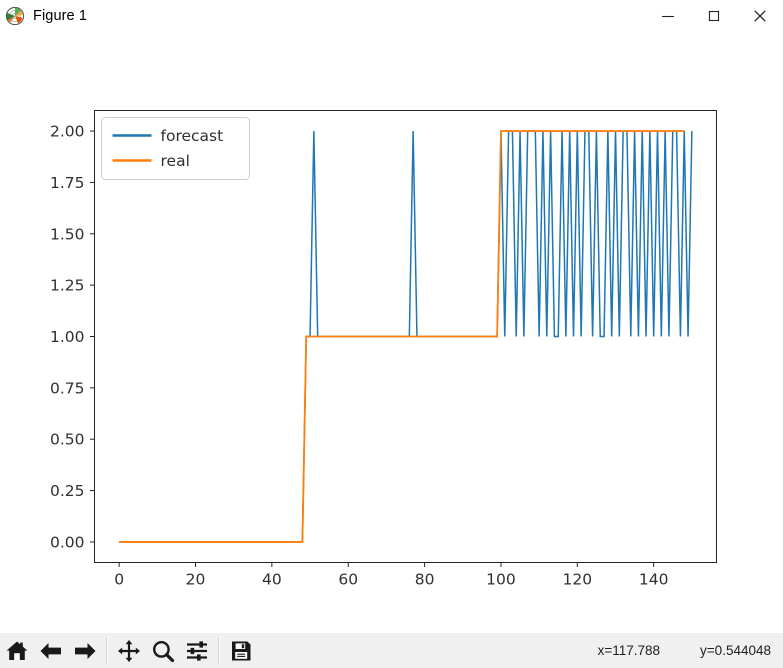 The height and width of the screenshot is (668, 783). What do you see at coordinates (501, 580) in the screenshot?
I see `x-tick-label: 100` at bounding box center [501, 580].